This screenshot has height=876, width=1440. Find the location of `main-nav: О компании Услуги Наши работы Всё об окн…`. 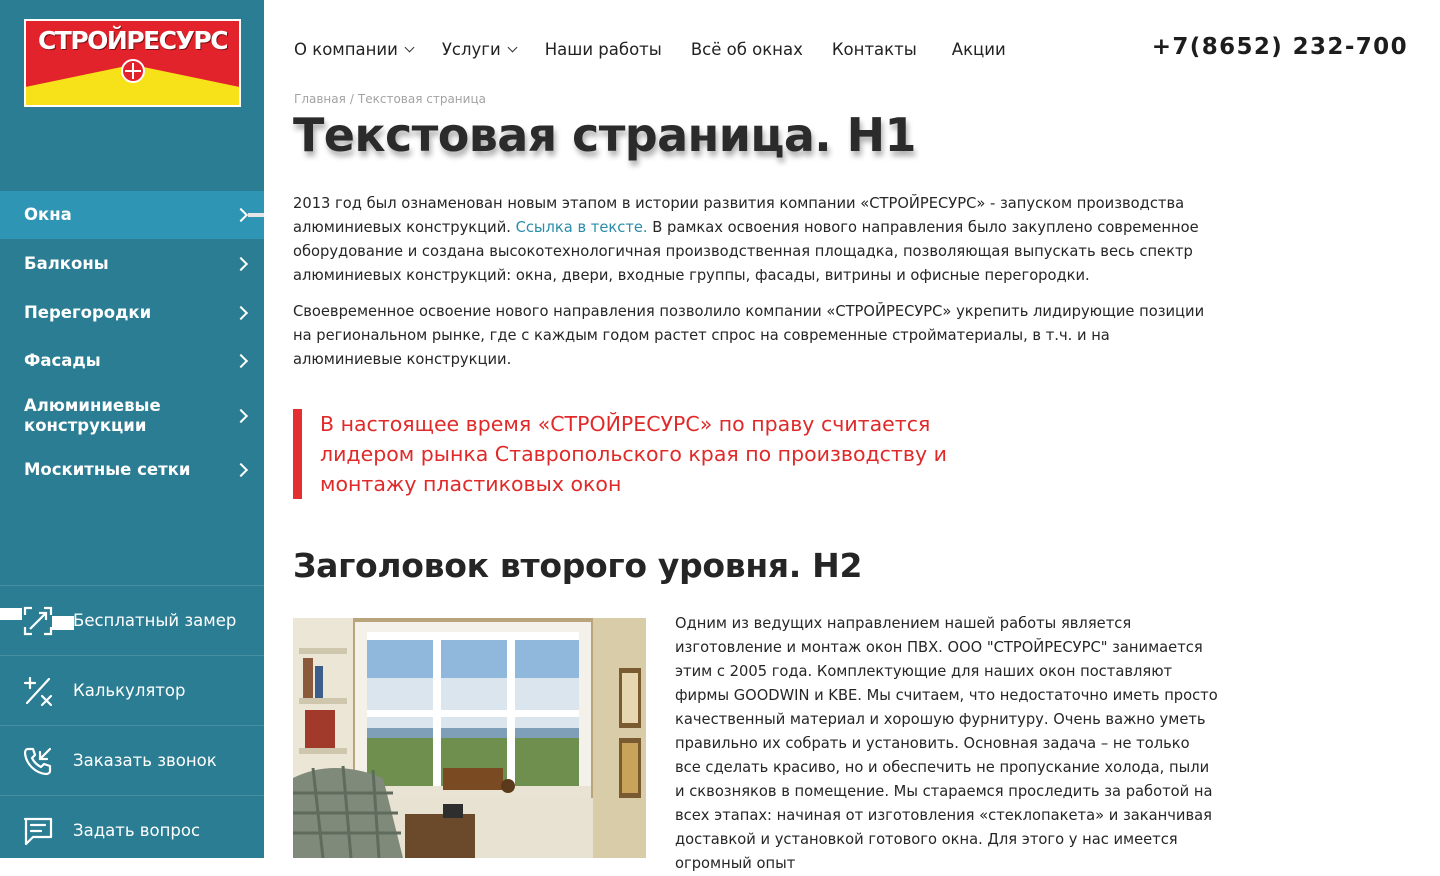

main-nav: О компании Услуги Наши работы Всё об окн… is located at coordinates (664, 49).